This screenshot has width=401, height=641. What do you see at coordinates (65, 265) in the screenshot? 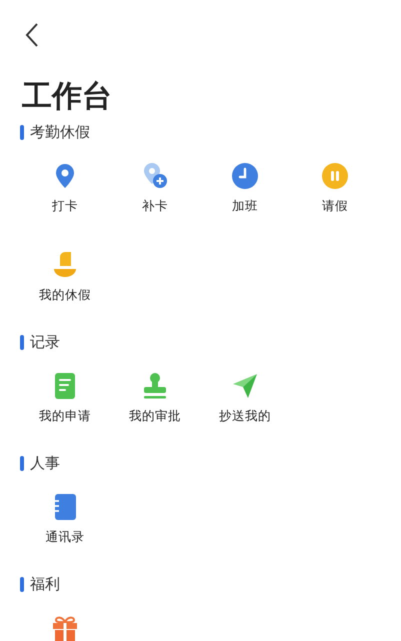
I see `sailboat-icon` at bounding box center [65, 265].